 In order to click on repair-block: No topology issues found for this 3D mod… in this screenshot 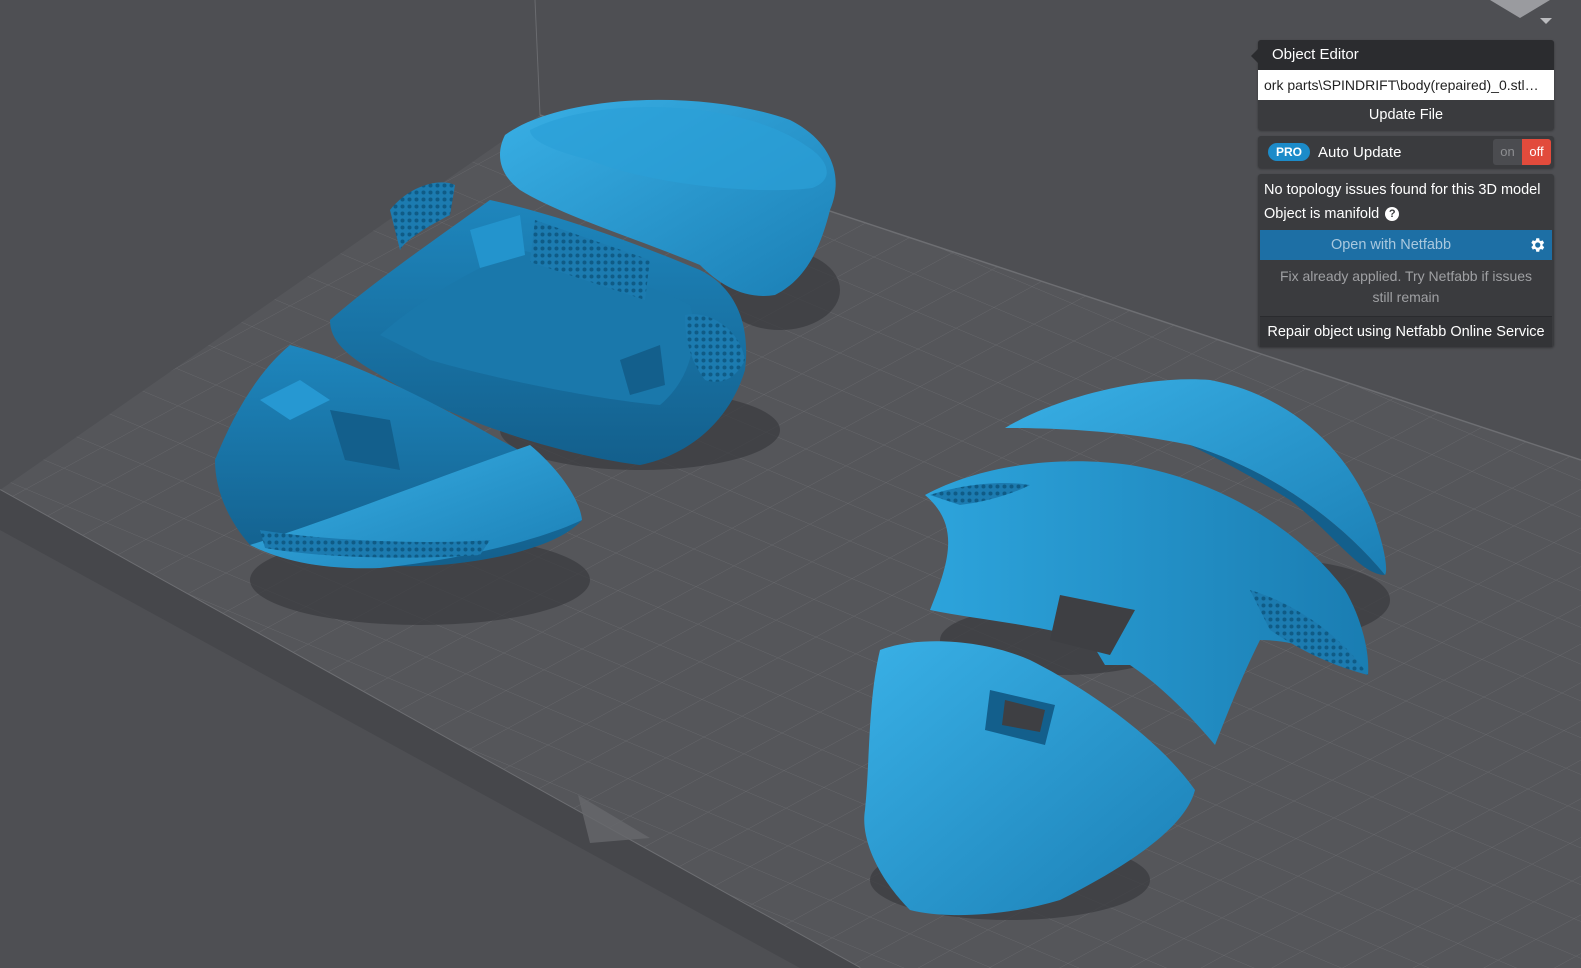, I will do `click(1406, 260)`.